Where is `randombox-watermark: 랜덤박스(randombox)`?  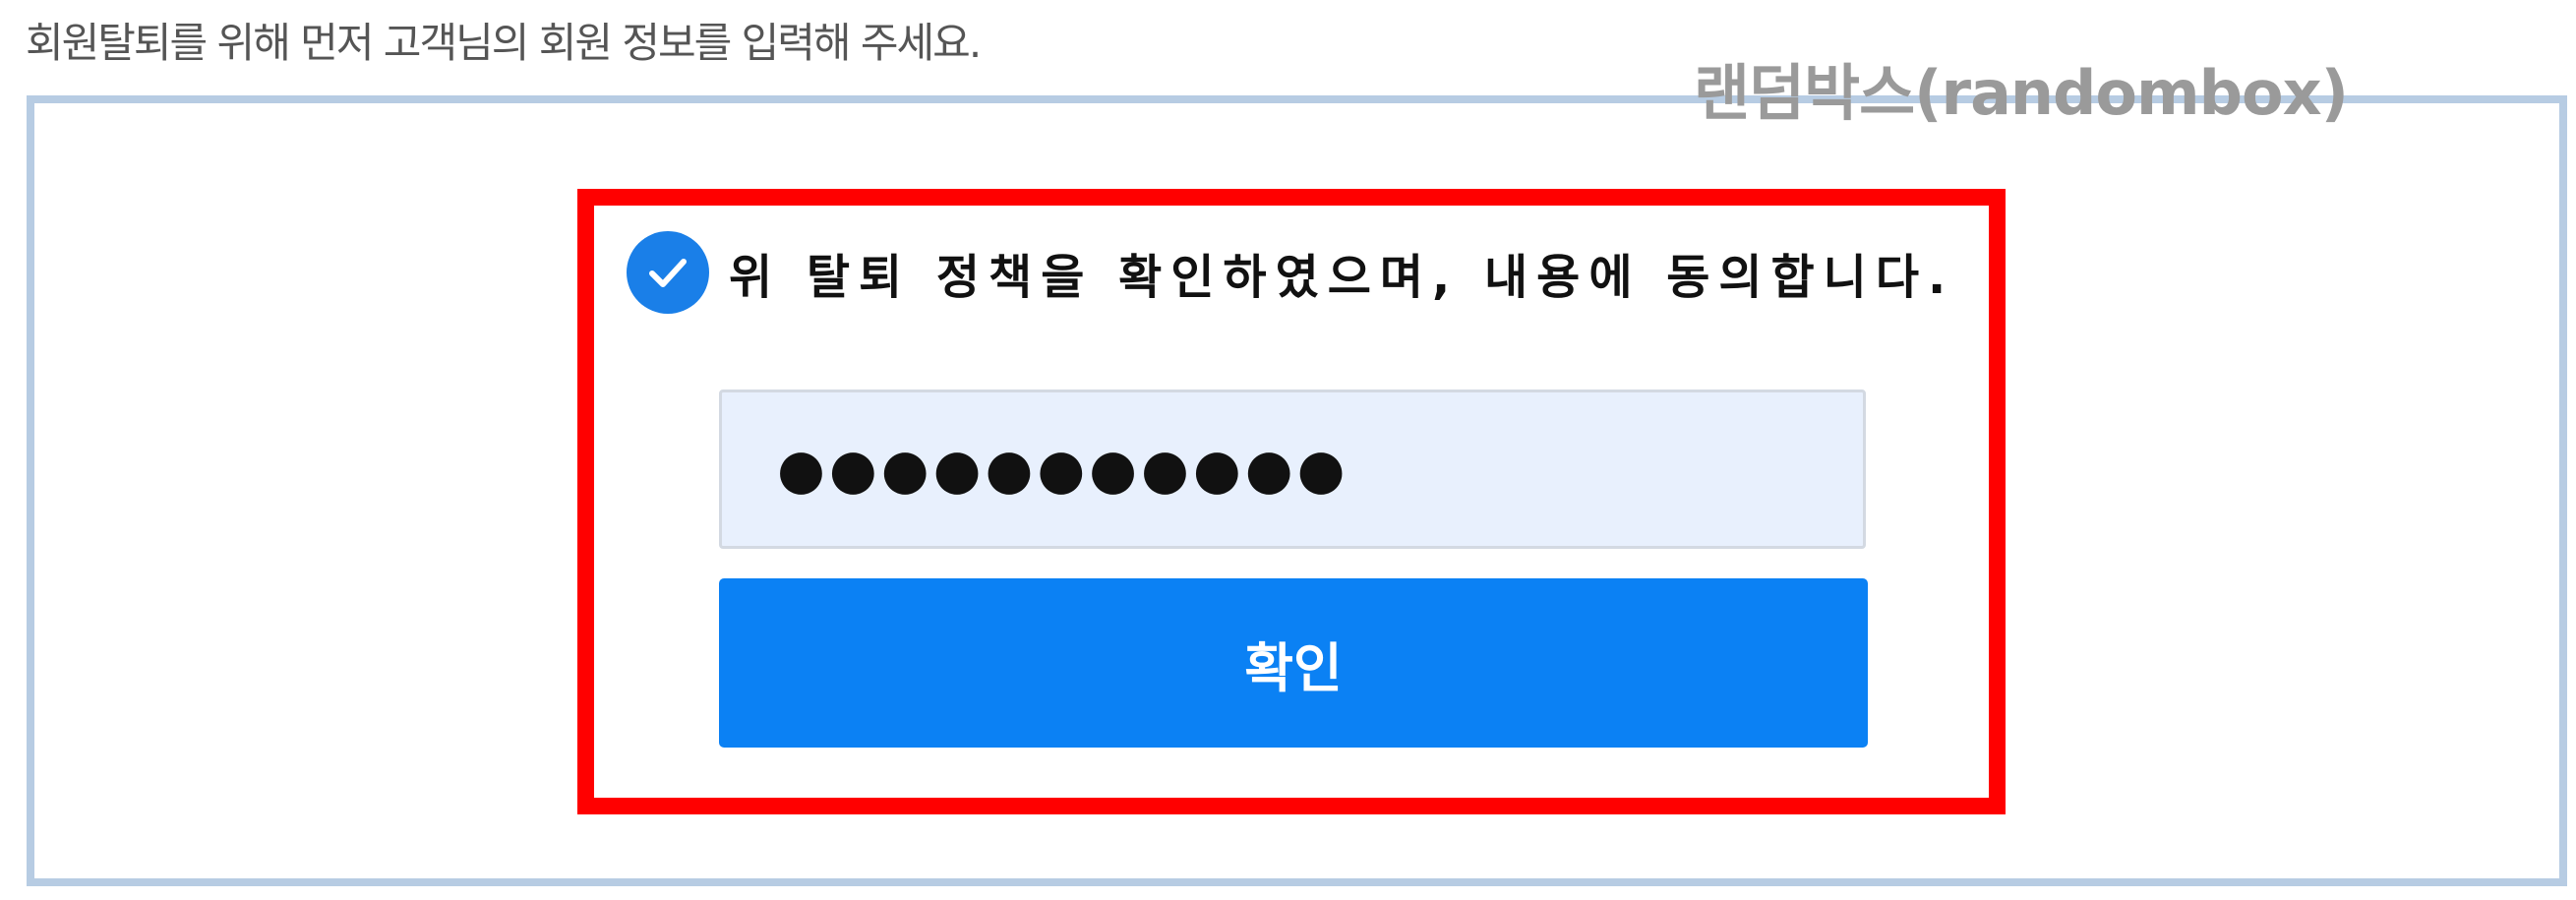 randombox-watermark: 랜덤박스(randombox) is located at coordinates (2022, 93).